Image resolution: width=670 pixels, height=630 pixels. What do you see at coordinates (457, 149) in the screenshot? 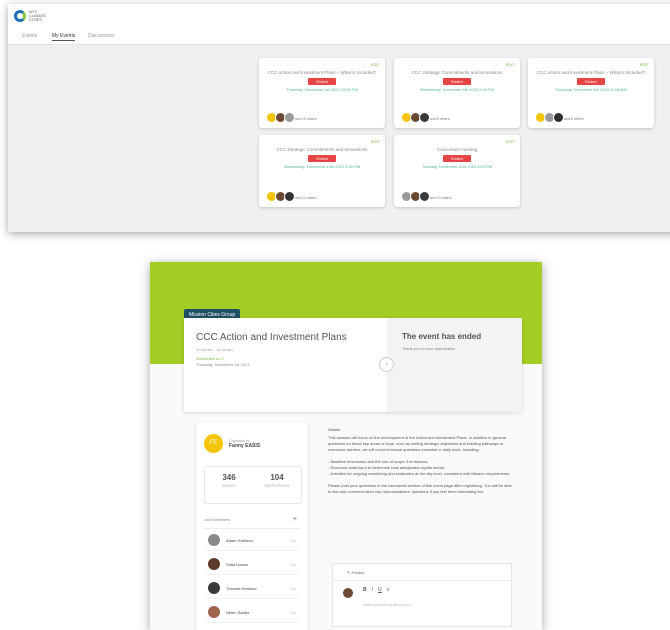
I see `card-title: Consortium meeting` at bounding box center [457, 149].